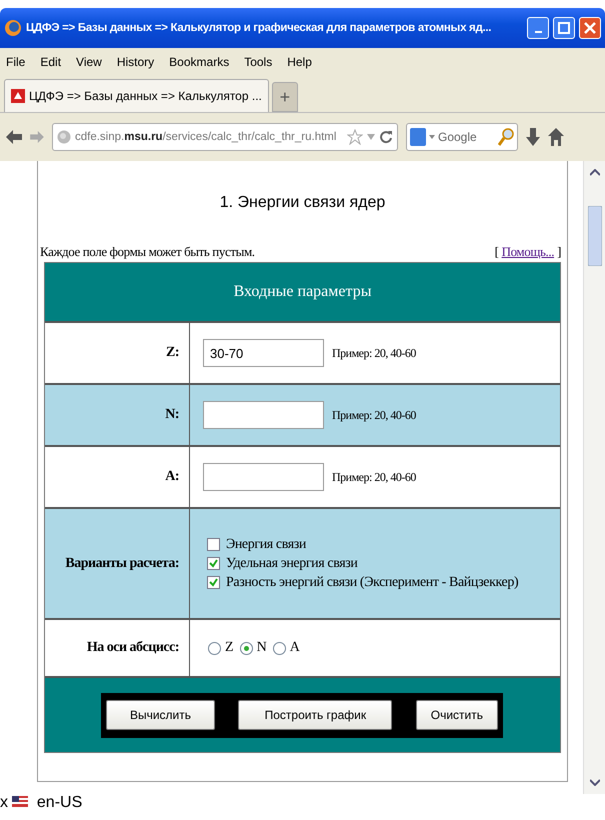 The image size is (605, 820). I want to click on close-addon-bar-button: x, so click(4, 802).